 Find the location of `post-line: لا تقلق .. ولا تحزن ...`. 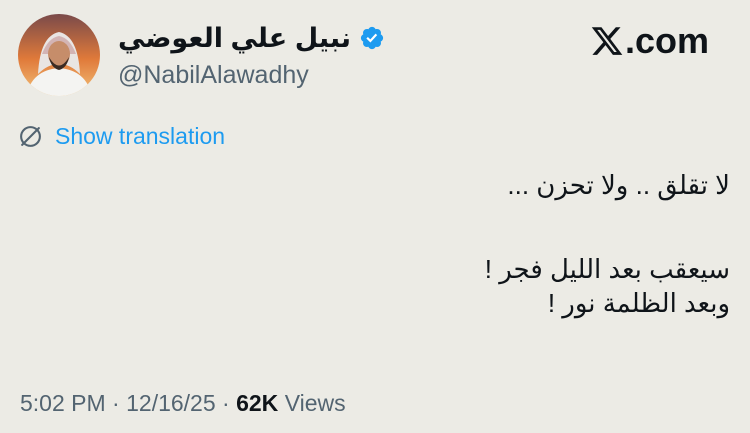

post-line: لا تقلق .. ولا تحزن ... is located at coordinates (618, 185).